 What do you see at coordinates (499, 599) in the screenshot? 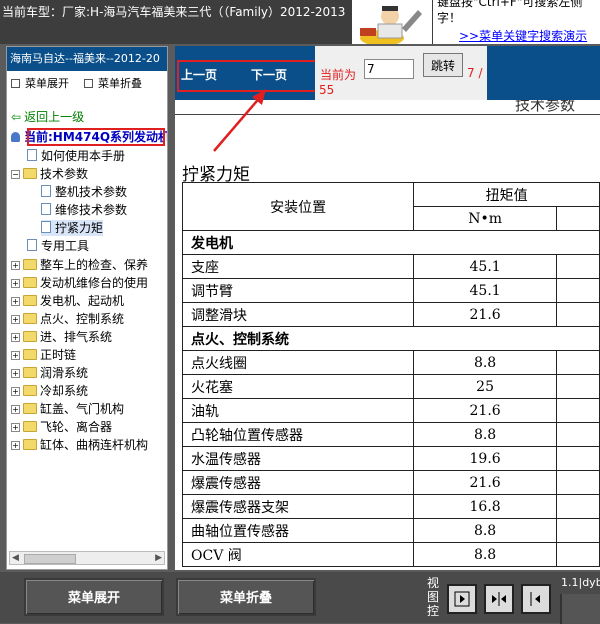
I see `view-split-button` at bounding box center [499, 599].